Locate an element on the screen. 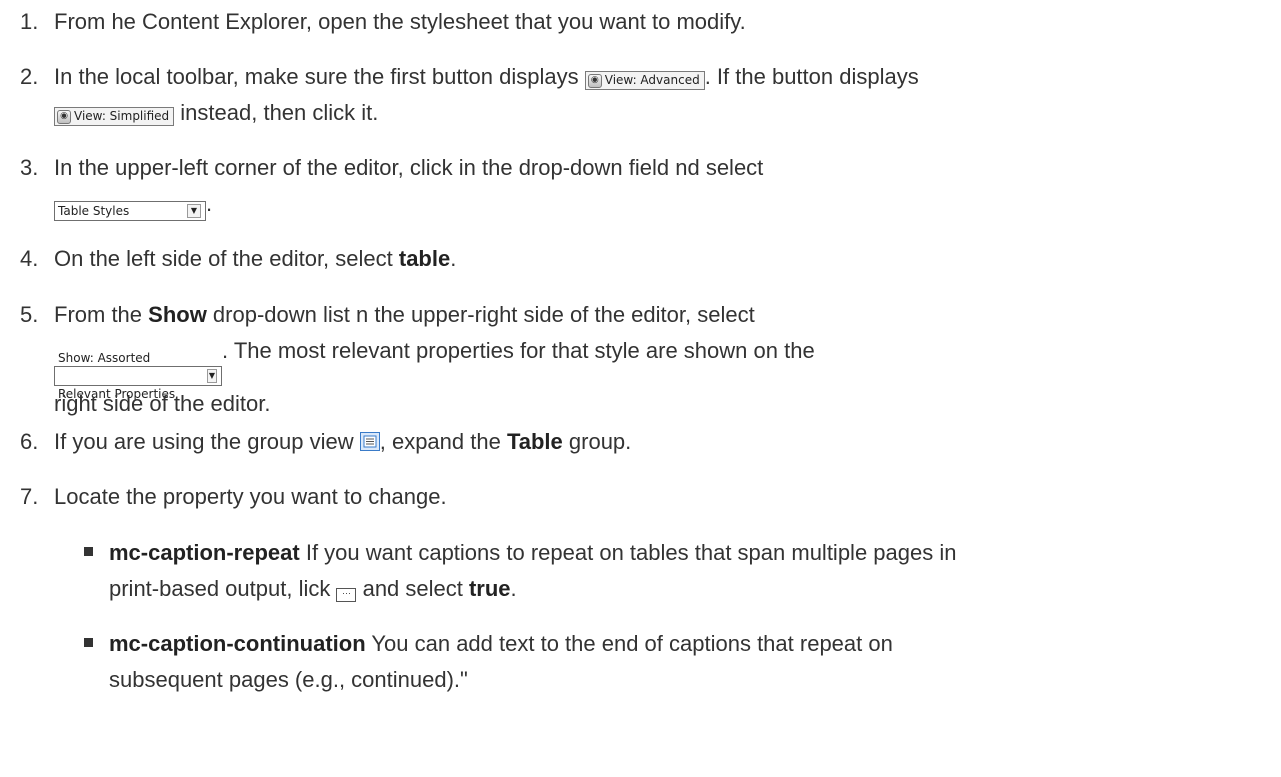 The width and height of the screenshot is (1281, 777). step-number: 7. is located at coordinates (29, 496).